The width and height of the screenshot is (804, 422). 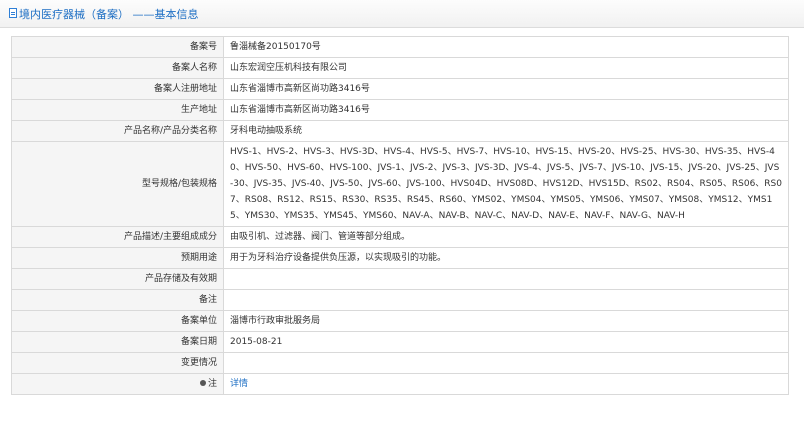 What do you see at coordinates (506, 342) in the screenshot?
I see `field-value-filing-date: 2015-08-21` at bounding box center [506, 342].